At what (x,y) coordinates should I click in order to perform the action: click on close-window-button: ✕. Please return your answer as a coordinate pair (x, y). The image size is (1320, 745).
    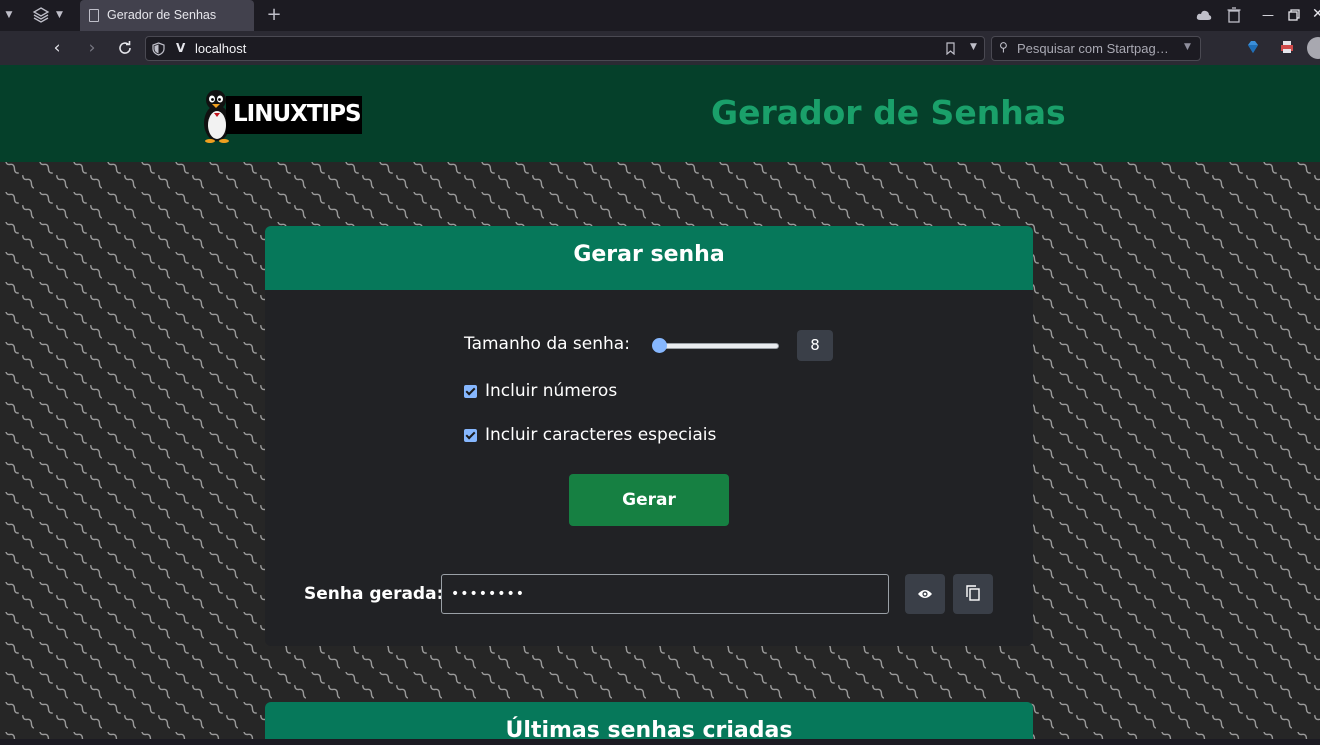
    Looking at the image, I should click on (1316, 14).